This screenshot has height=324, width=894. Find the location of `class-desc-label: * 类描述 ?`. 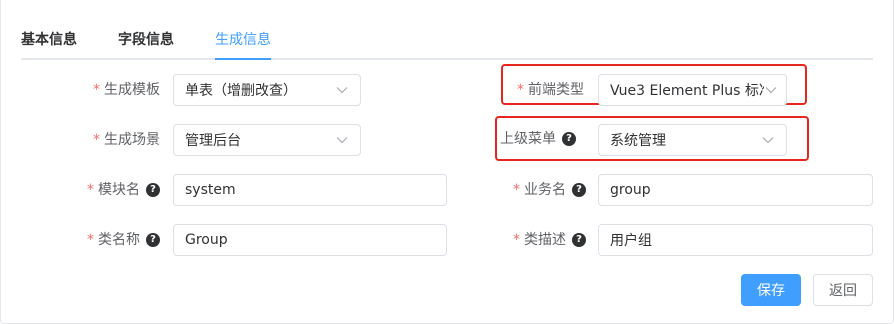

class-desc-label: * 类描述 ? is located at coordinates (549, 240).